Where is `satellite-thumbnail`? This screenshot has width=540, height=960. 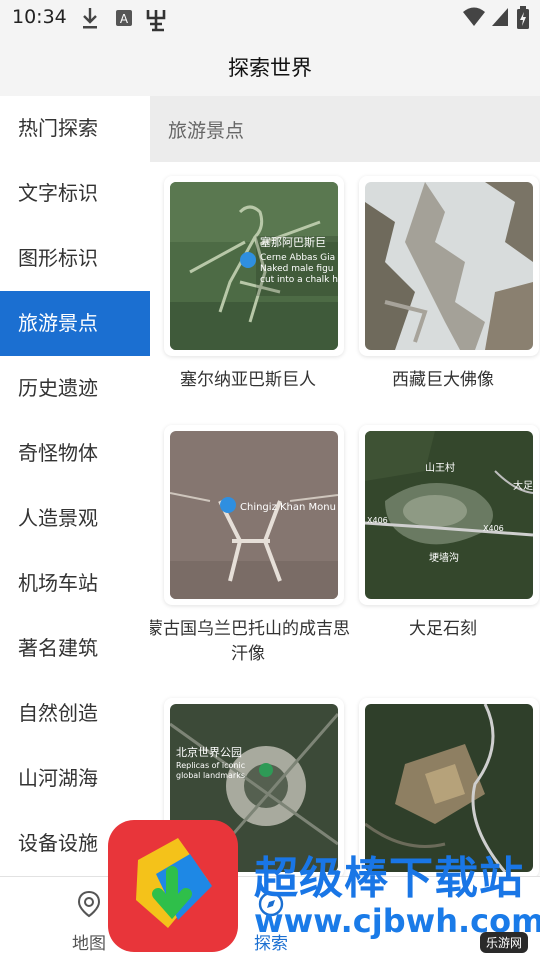
satellite-thumbnail is located at coordinates (449, 266).